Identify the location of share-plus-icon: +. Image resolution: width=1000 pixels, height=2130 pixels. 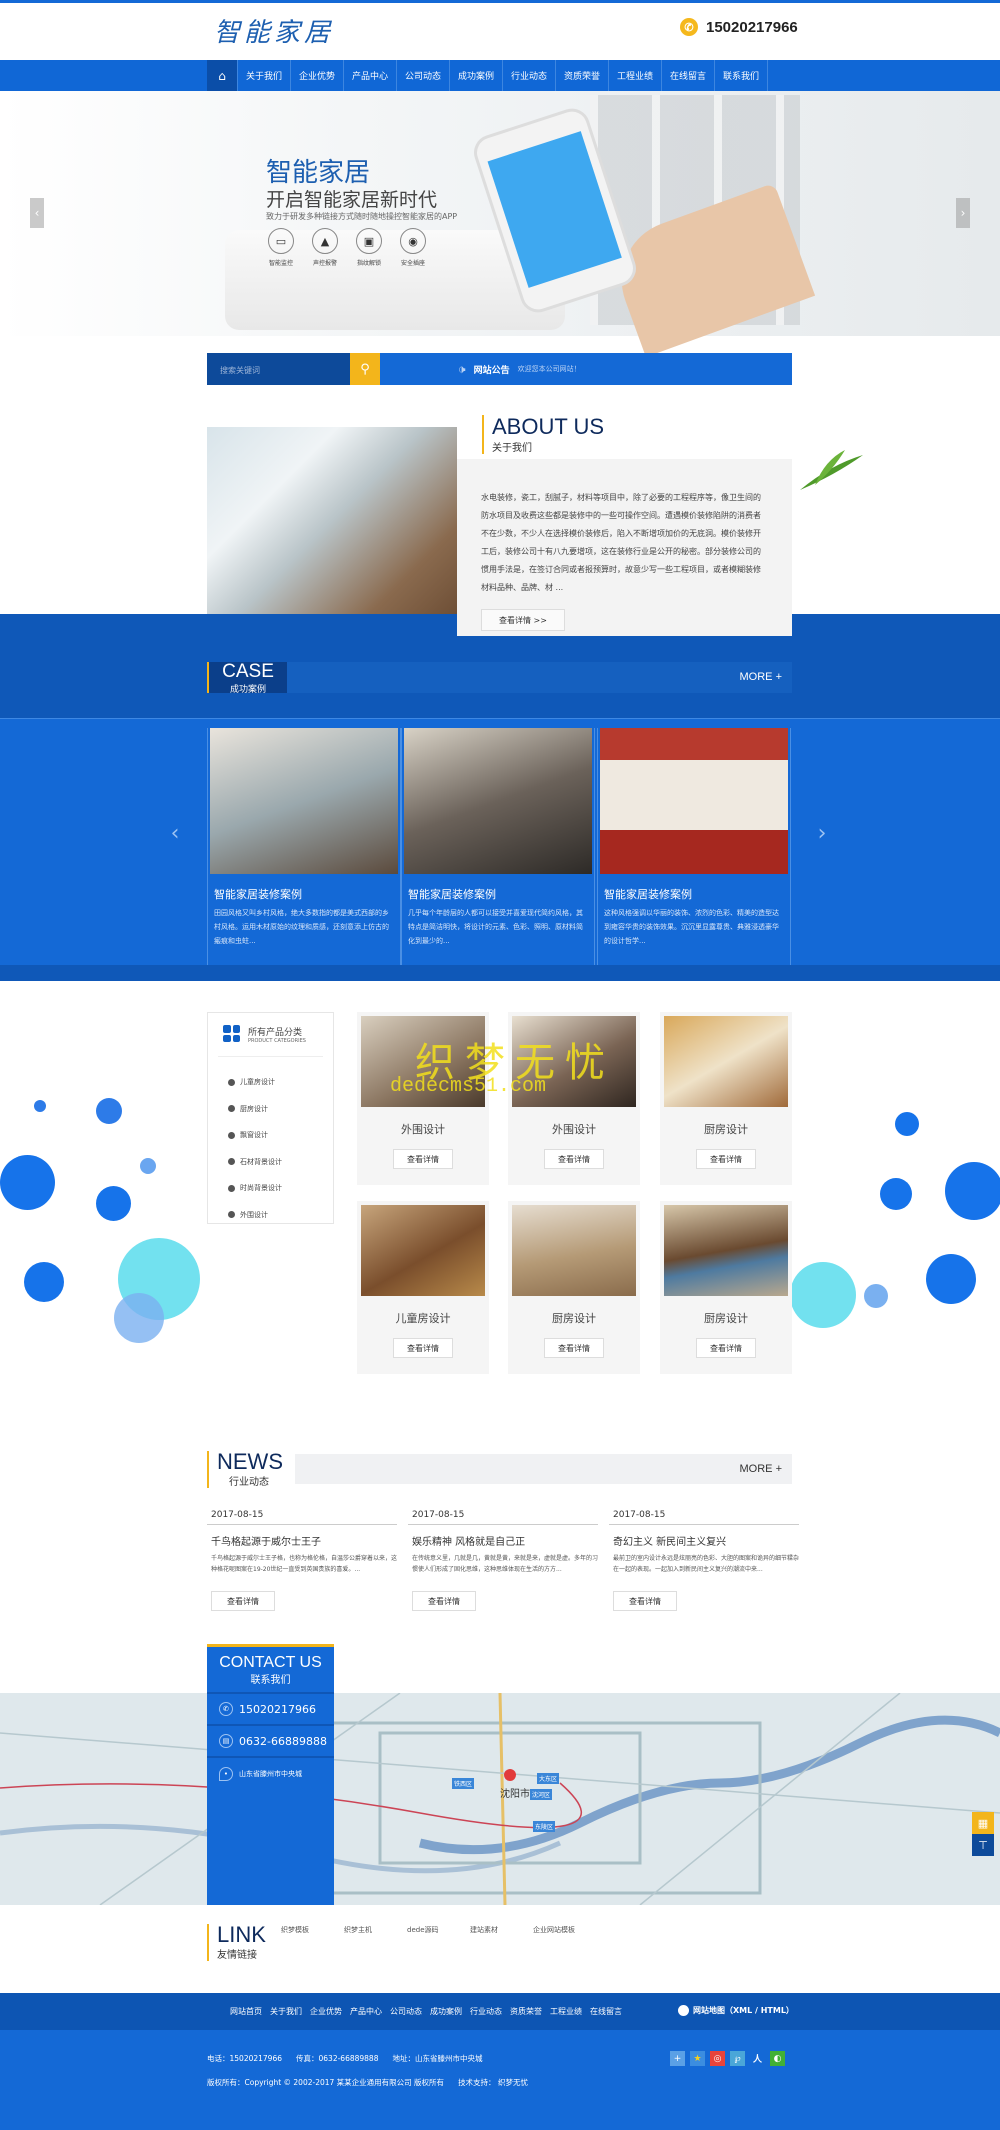
(677, 2058).